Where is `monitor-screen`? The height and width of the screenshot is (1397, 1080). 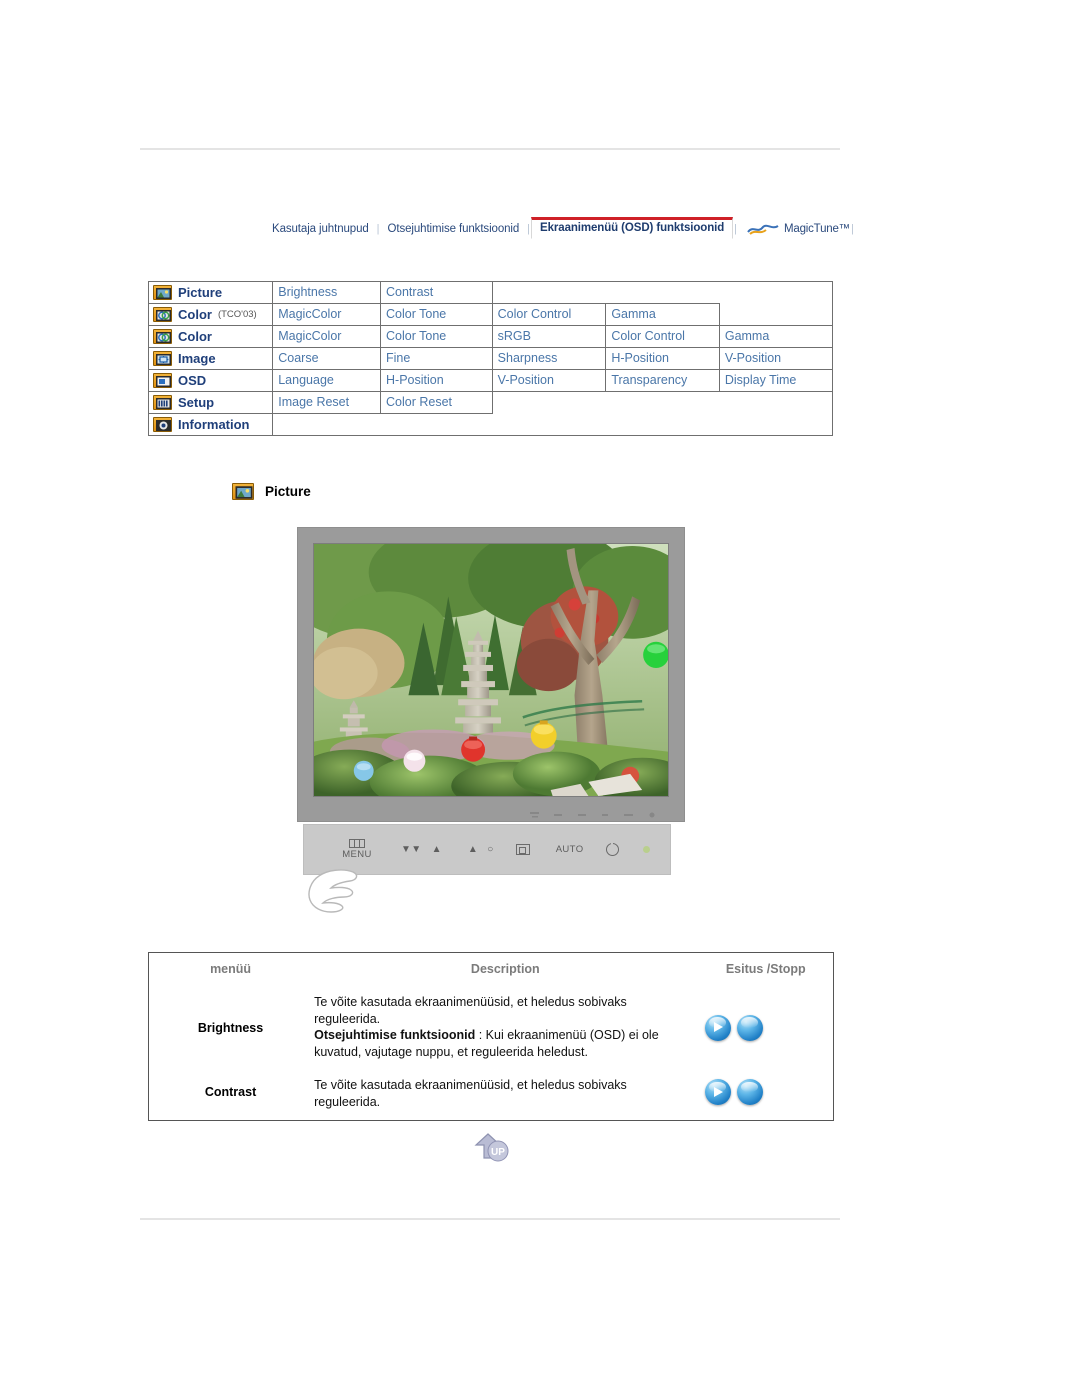
monitor-screen is located at coordinates (491, 670).